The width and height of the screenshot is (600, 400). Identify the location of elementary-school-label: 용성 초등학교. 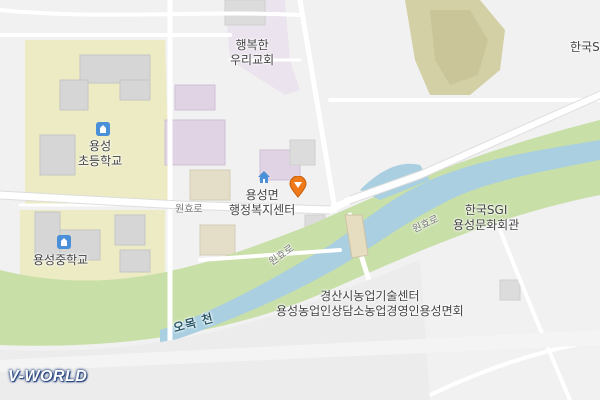
(100, 154).